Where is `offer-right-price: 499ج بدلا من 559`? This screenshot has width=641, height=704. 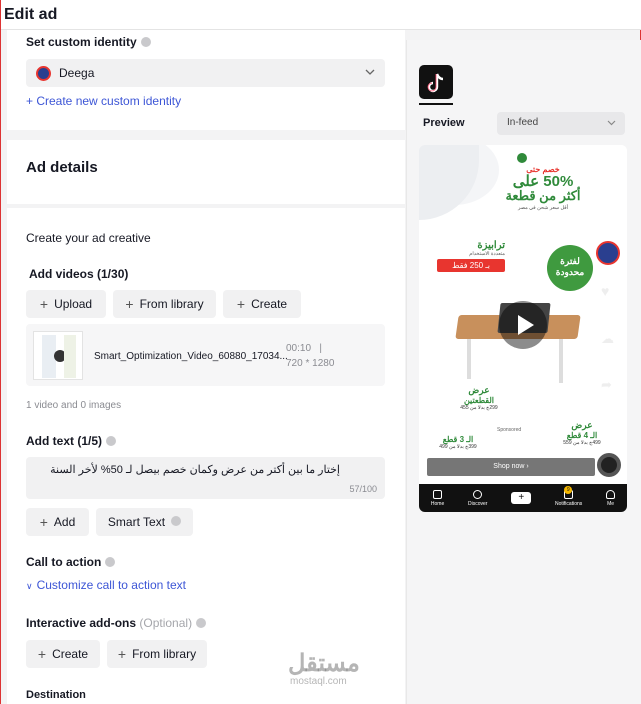
offer-right-price: 499ج بدلا من 559 is located at coordinates (582, 443).